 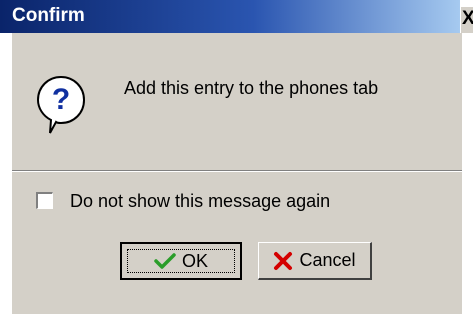 I want to click on cancel-button: Cancel, so click(x=315, y=261).